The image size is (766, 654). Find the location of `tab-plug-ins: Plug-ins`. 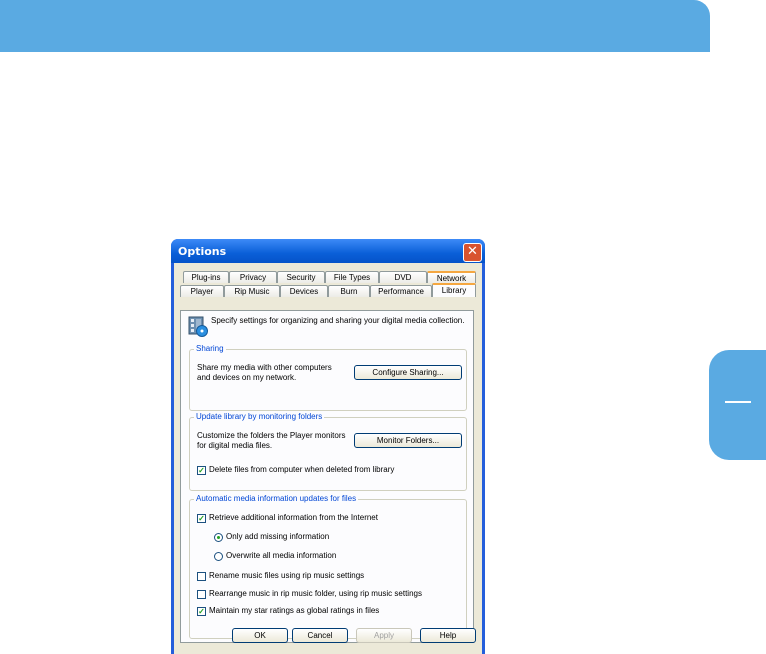

tab-plug-ins: Plug-ins is located at coordinates (206, 277).